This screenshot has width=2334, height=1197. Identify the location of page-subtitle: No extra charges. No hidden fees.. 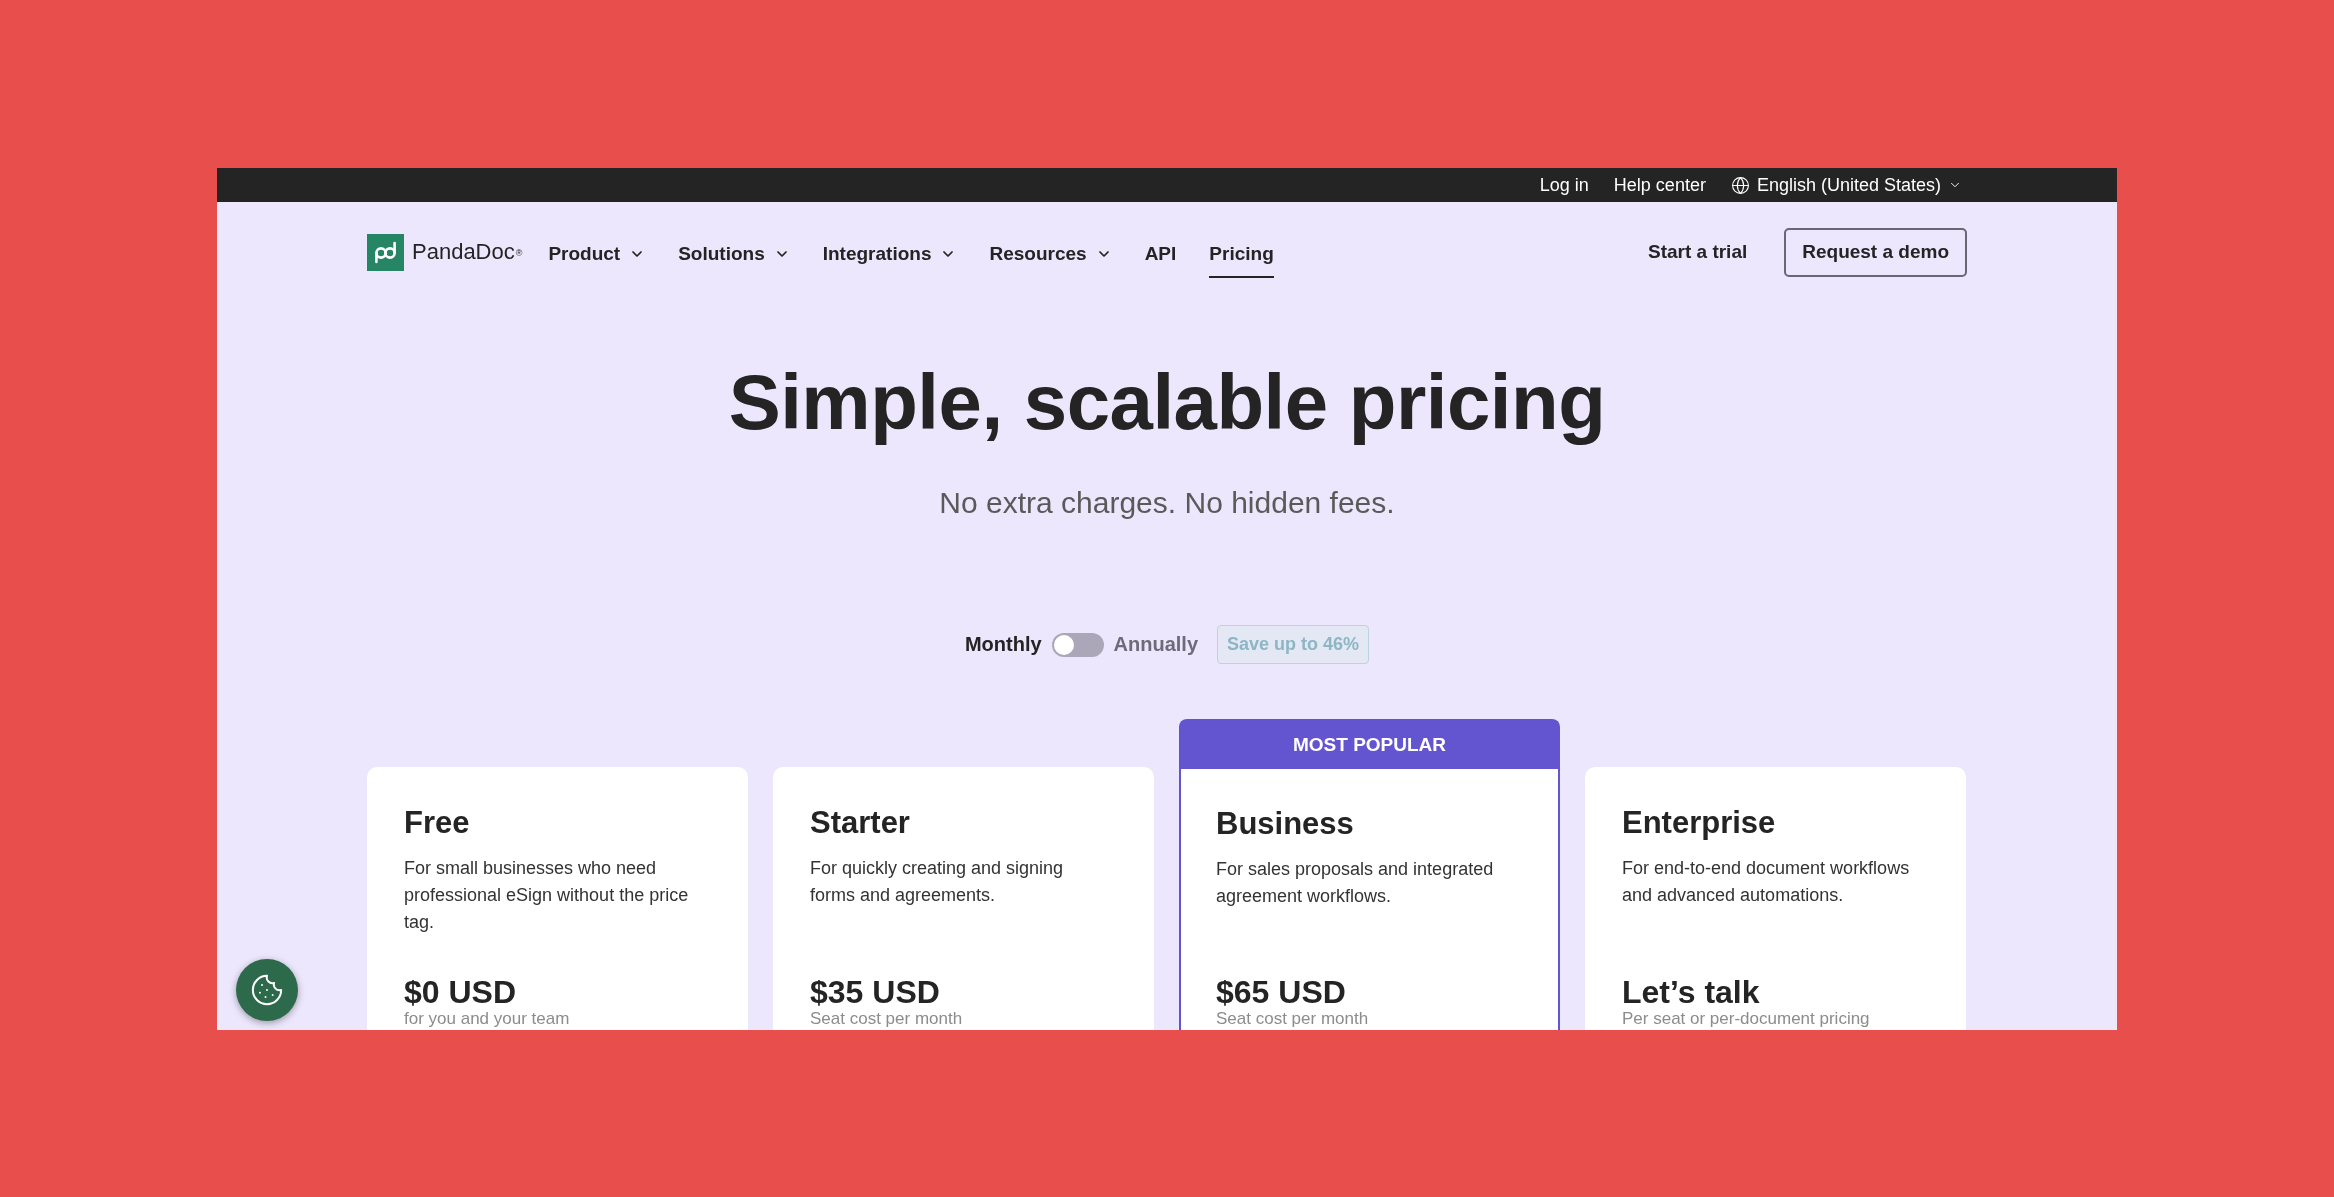
(1167, 503).